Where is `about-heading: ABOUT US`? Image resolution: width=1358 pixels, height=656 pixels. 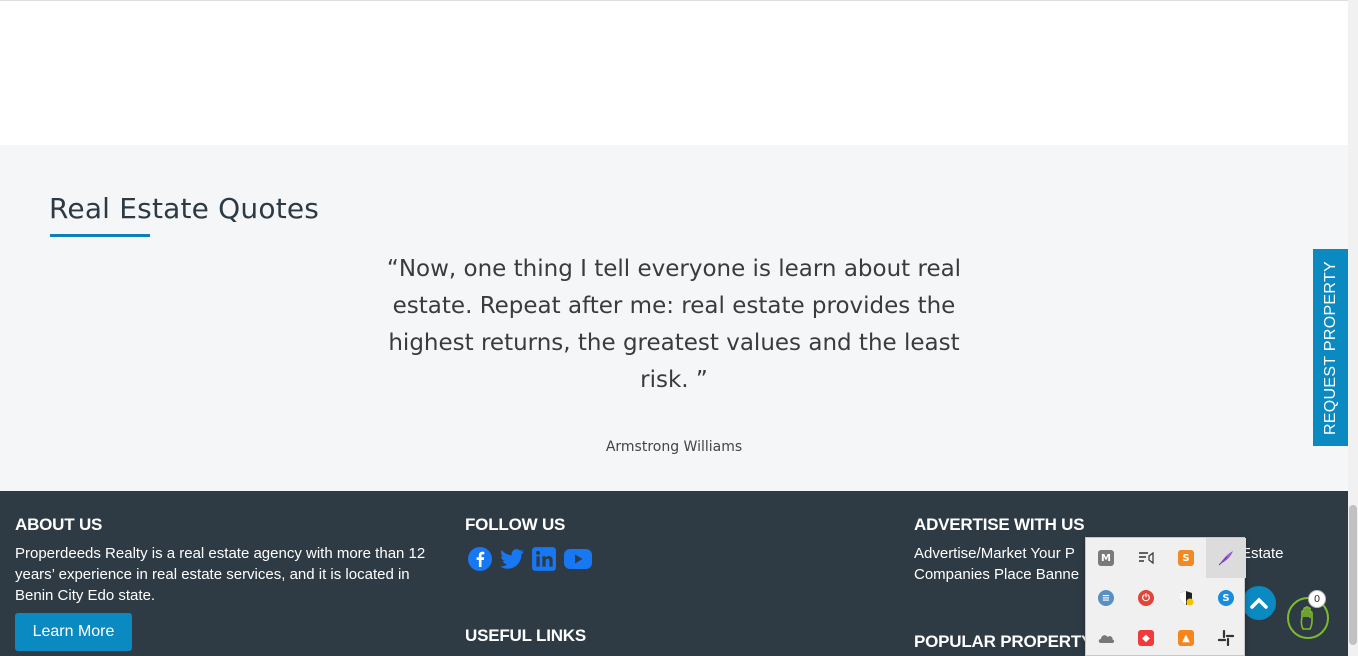
about-heading: ABOUT US is located at coordinates (59, 524).